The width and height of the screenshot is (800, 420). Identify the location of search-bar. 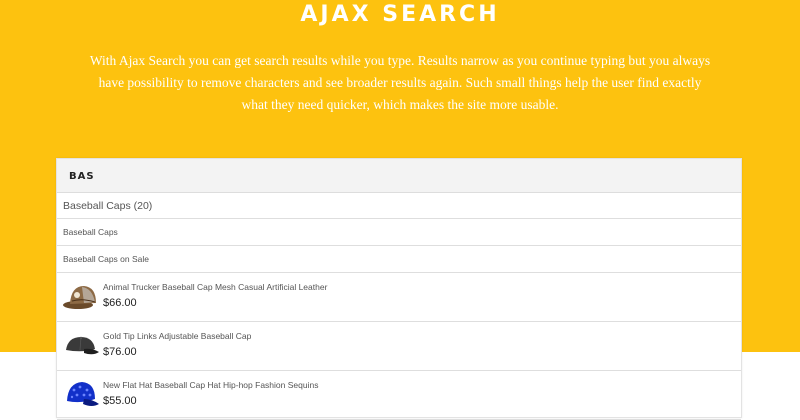
(399, 176).